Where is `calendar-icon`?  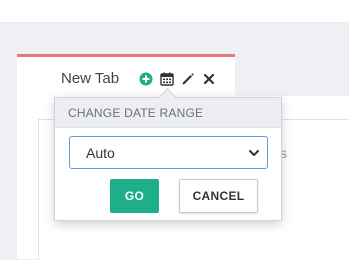
calendar-icon is located at coordinates (167, 79).